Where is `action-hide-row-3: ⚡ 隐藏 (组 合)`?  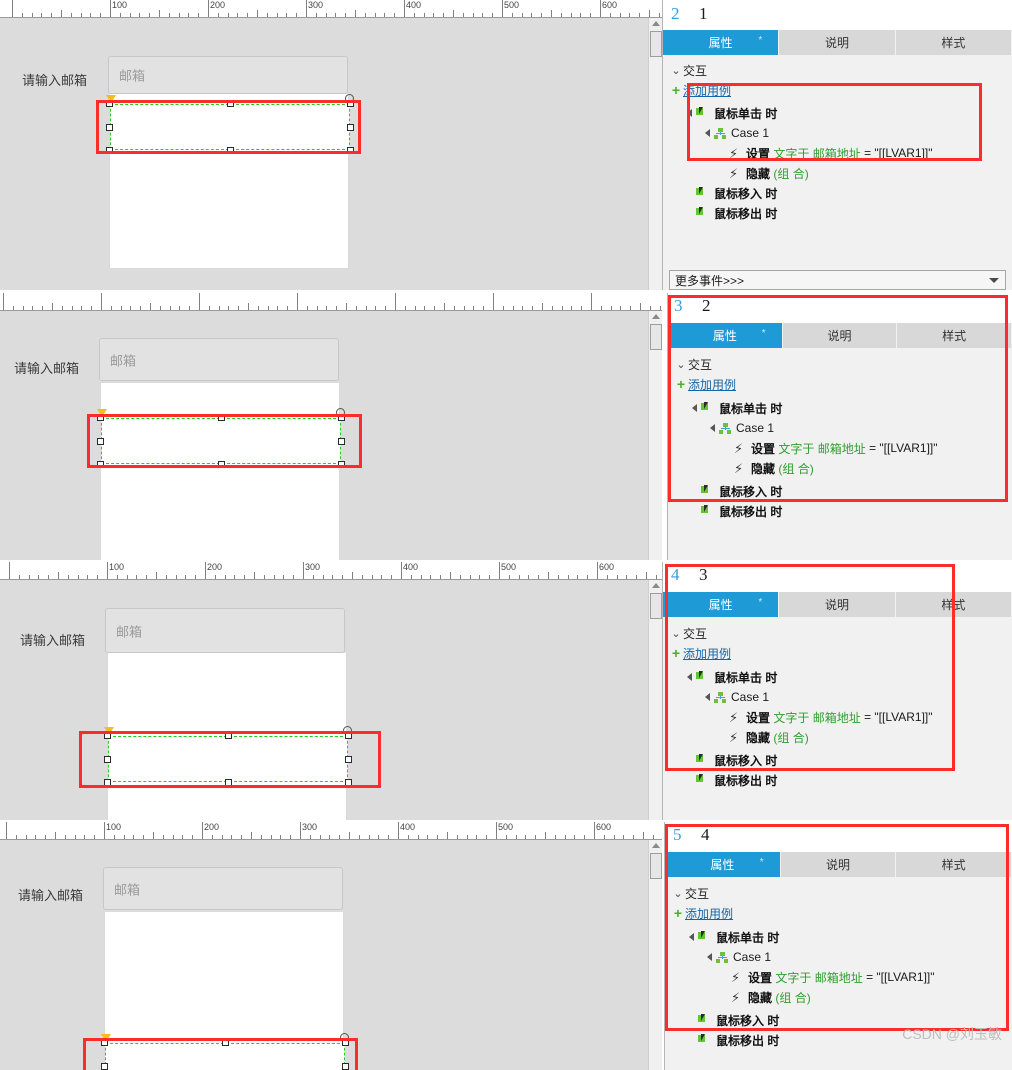
action-hide-row-3: ⚡ 隐藏 (组 合) is located at coordinates (837, 737).